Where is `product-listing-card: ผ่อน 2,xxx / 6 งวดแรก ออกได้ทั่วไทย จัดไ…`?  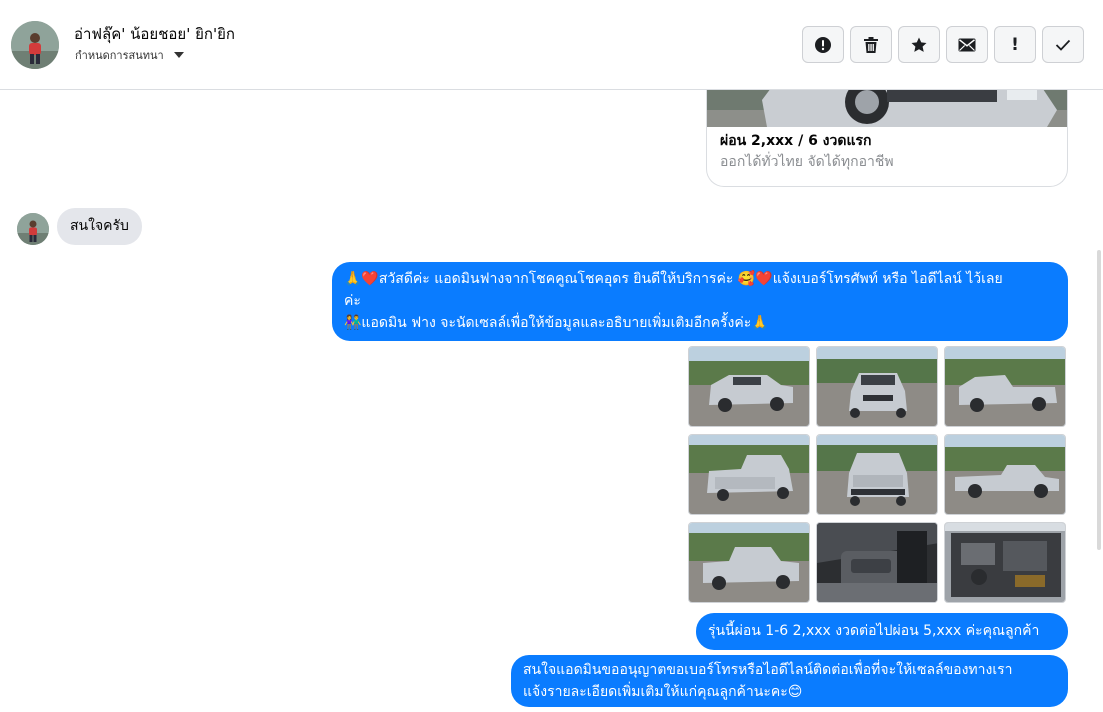 product-listing-card: ผ่อน 2,xxx / 6 งวดแรก ออกได้ทั่วไทย จัดไ… is located at coordinates (887, 133).